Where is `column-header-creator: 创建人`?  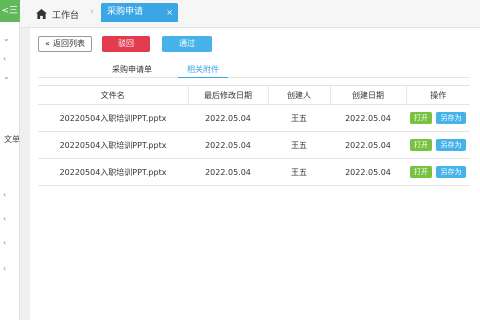 column-header-creator: 创建人 is located at coordinates (298, 95).